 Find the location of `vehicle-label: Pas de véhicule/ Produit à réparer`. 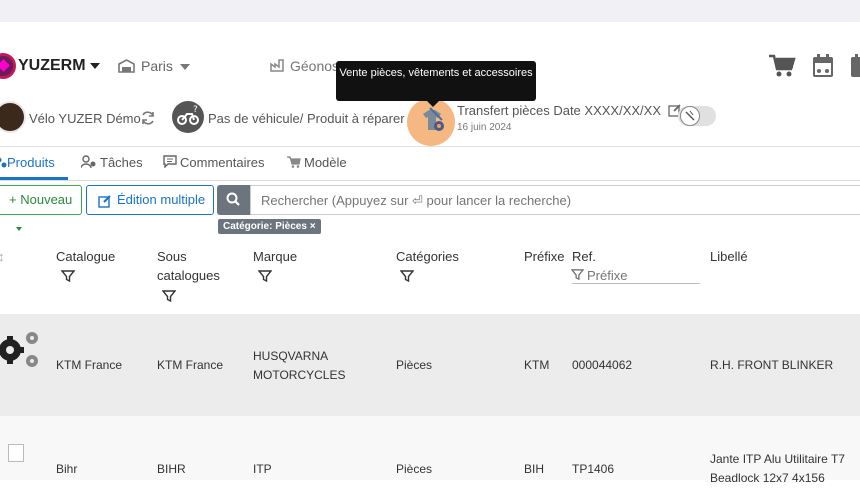

vehicle-label: Pas de véhicule/ Produit à réparer is located at coordinates (306, 118).